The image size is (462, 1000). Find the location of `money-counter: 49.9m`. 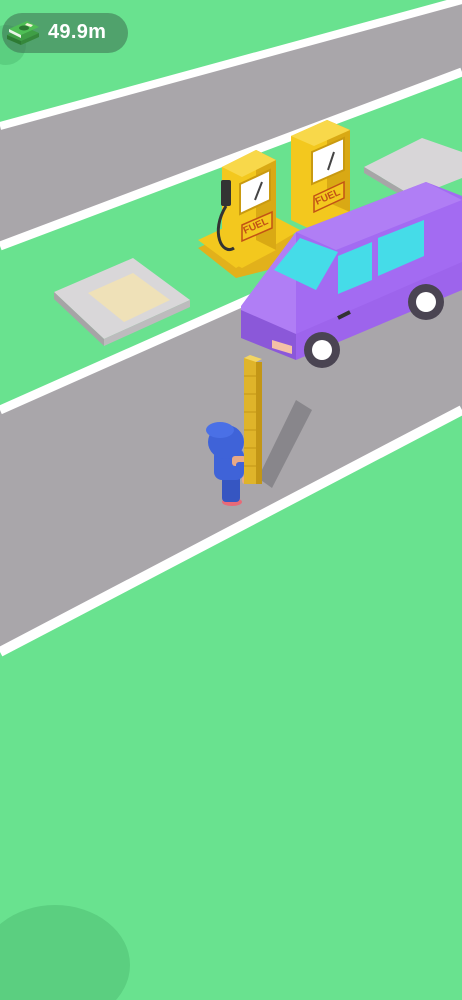

money-counter: 49.9m is located at coordinates (65, 33).